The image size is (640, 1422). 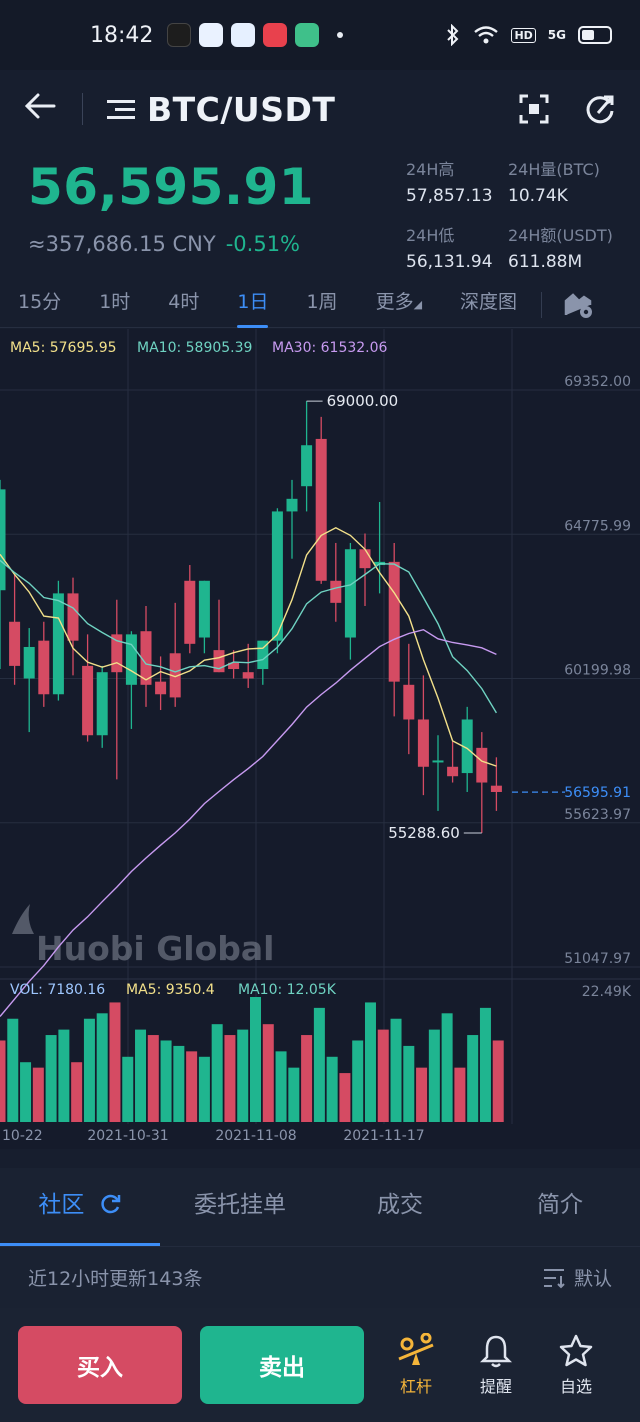 I want to click on alert-button: 提醒, so click(x=496, y=1365).